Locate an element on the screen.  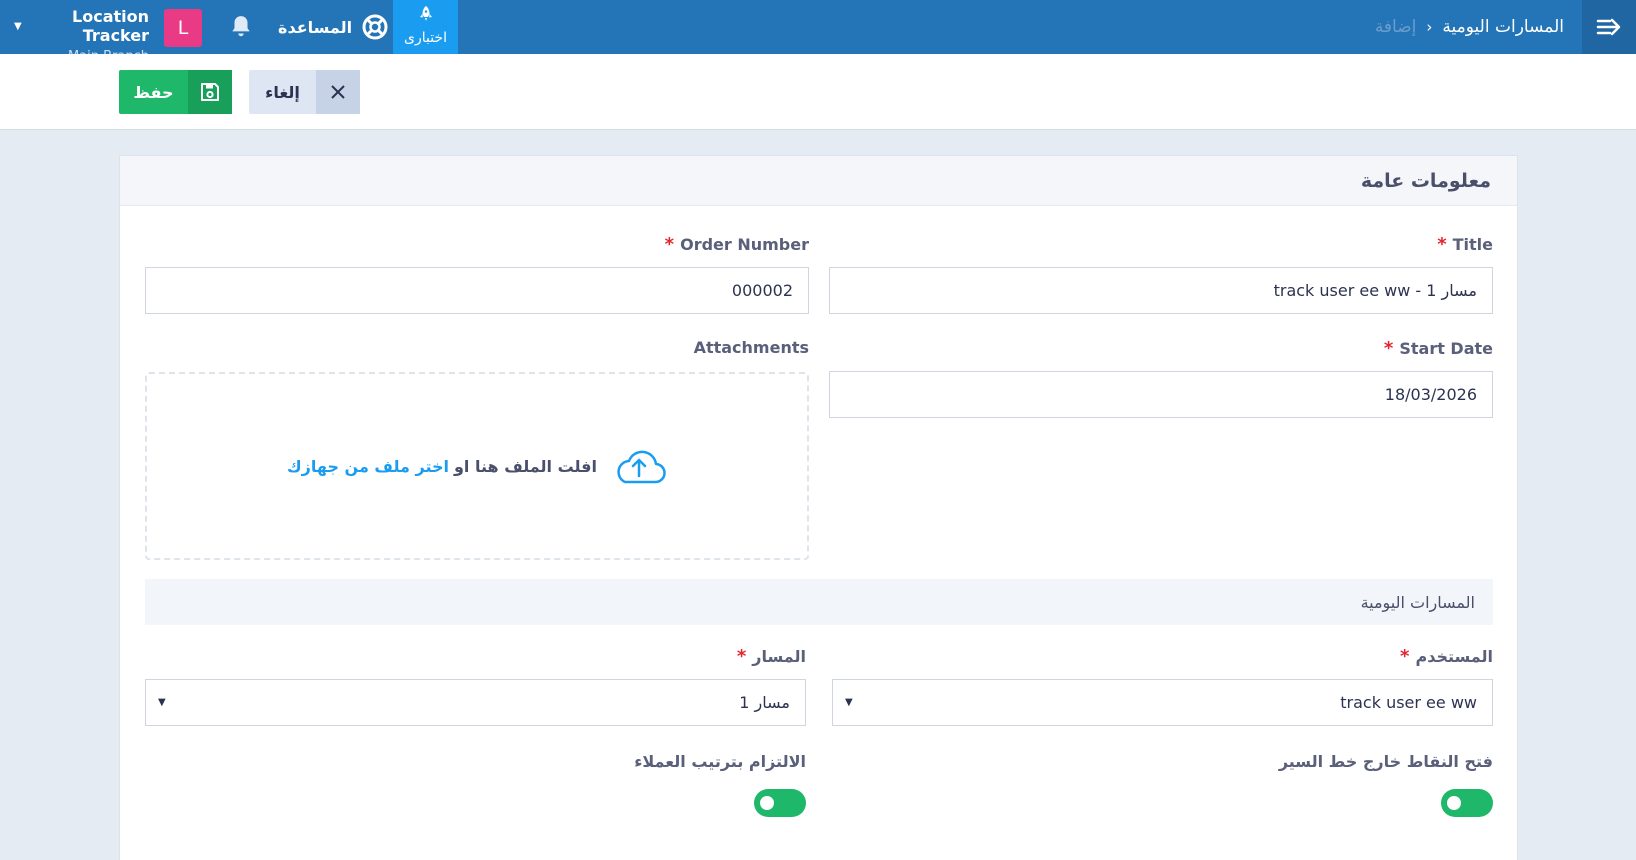
user-avatar: L is located at coordinates (183, 28).